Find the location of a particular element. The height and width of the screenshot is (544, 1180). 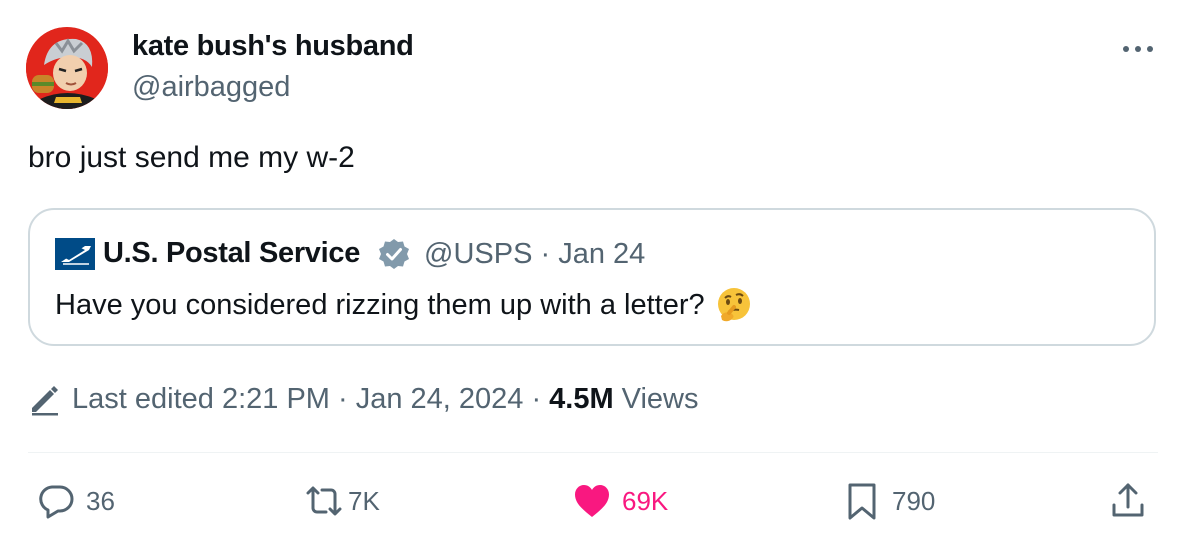

reply-icon is located at coordinates (56, 502).